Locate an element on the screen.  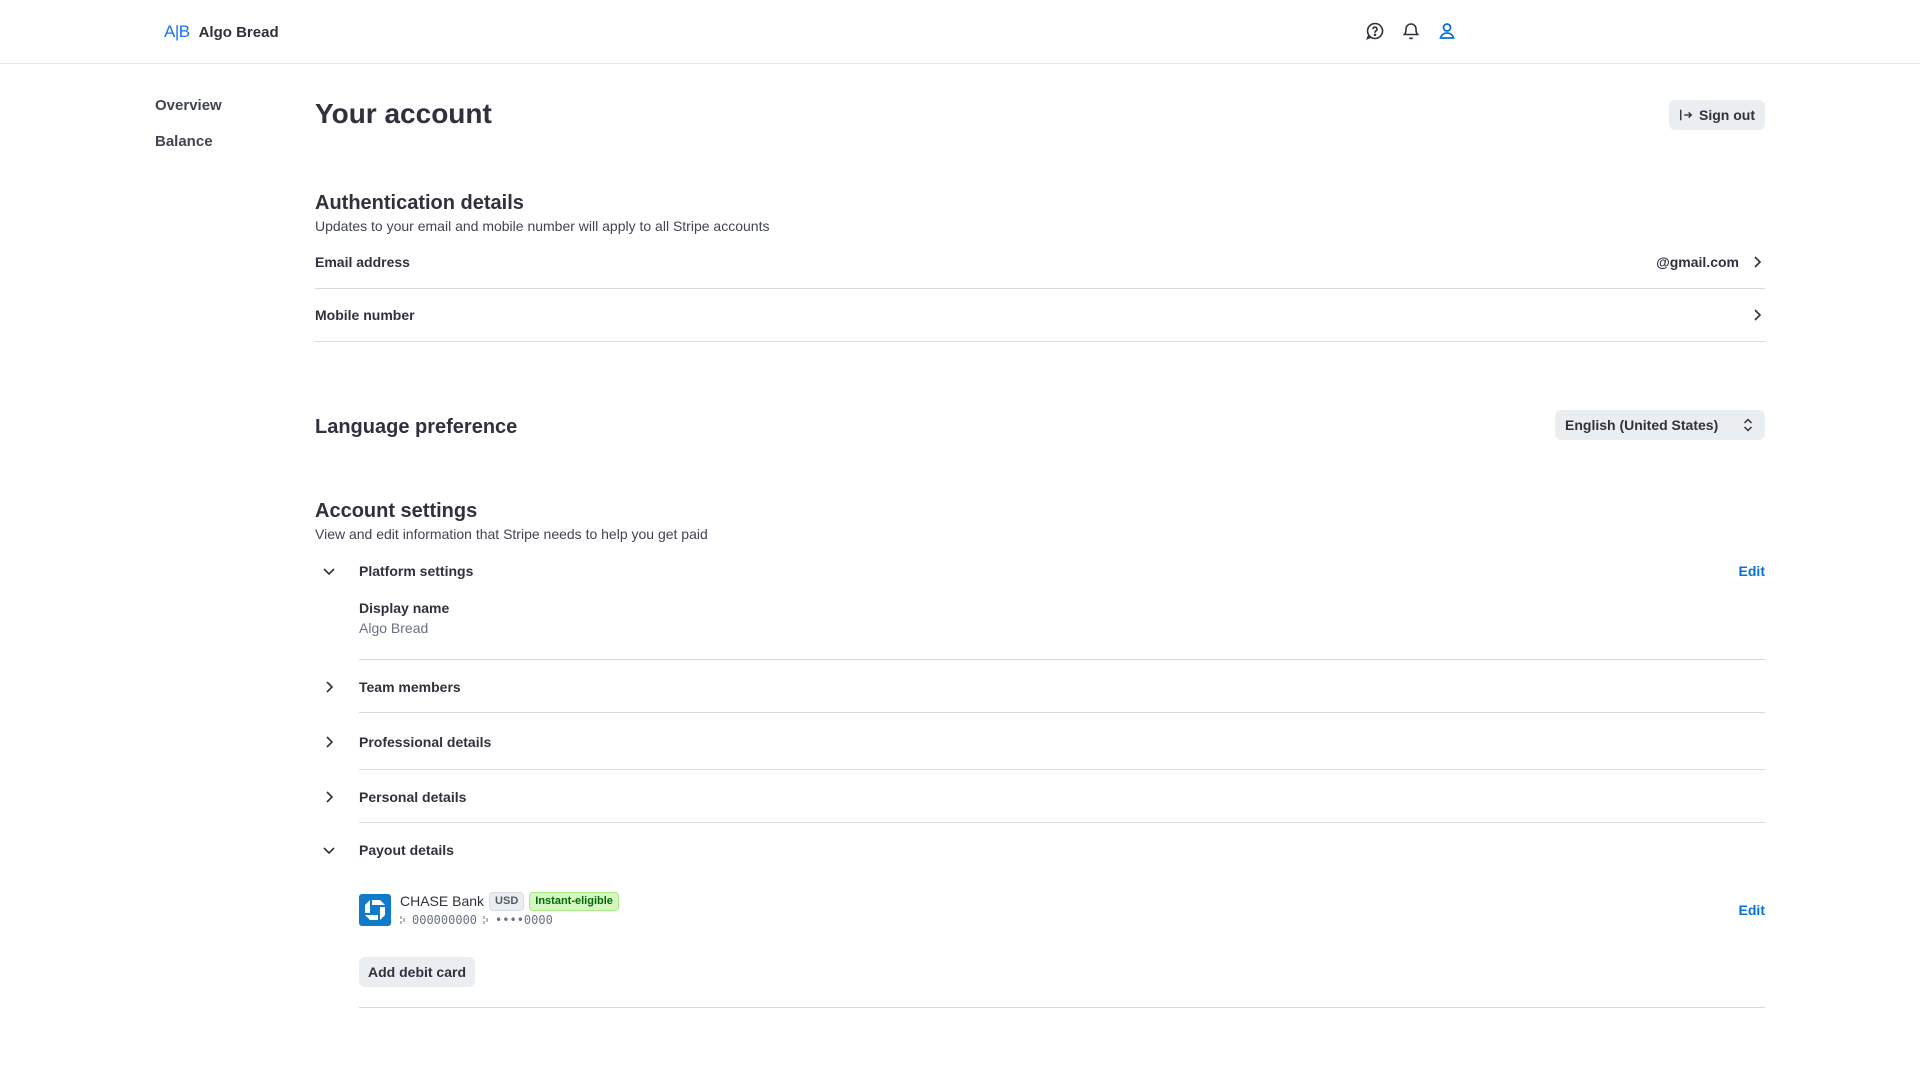
payout-edit-link: Edit is located at coordinates (1752, 910).